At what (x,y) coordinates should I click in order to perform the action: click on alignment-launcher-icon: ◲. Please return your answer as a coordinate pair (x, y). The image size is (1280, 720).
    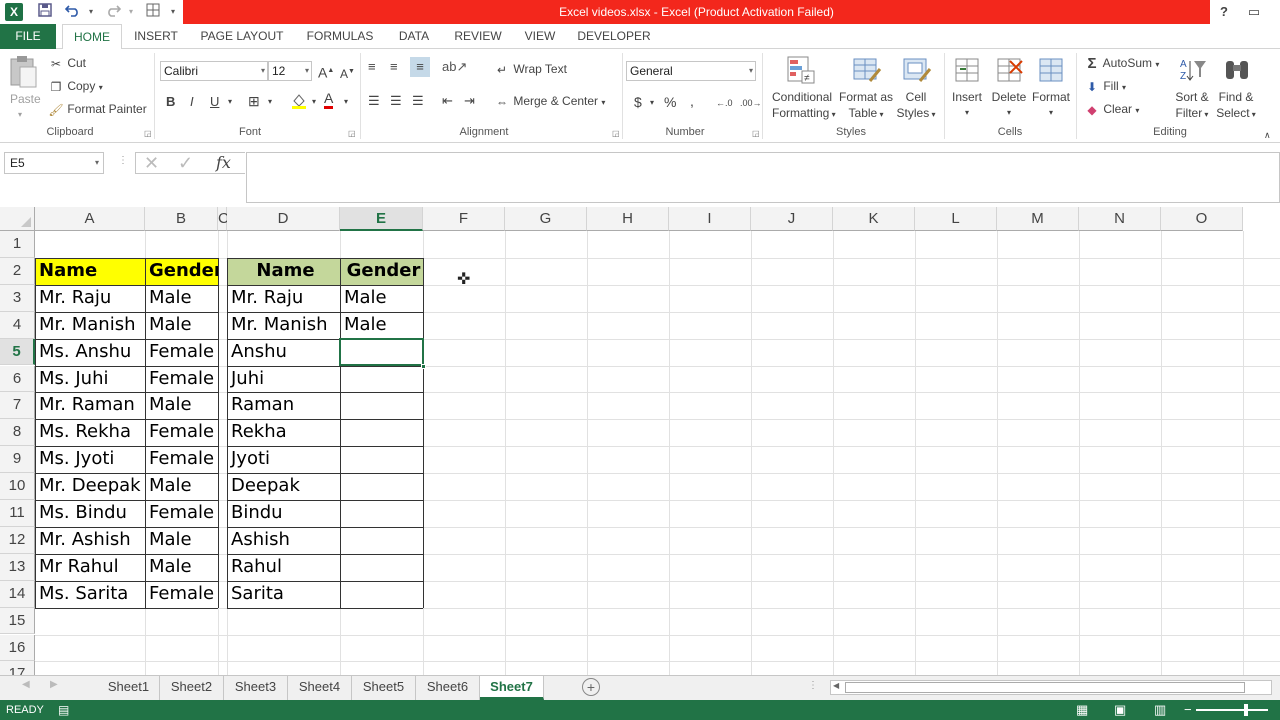
    Looking at the image, I should click on (616, 133).